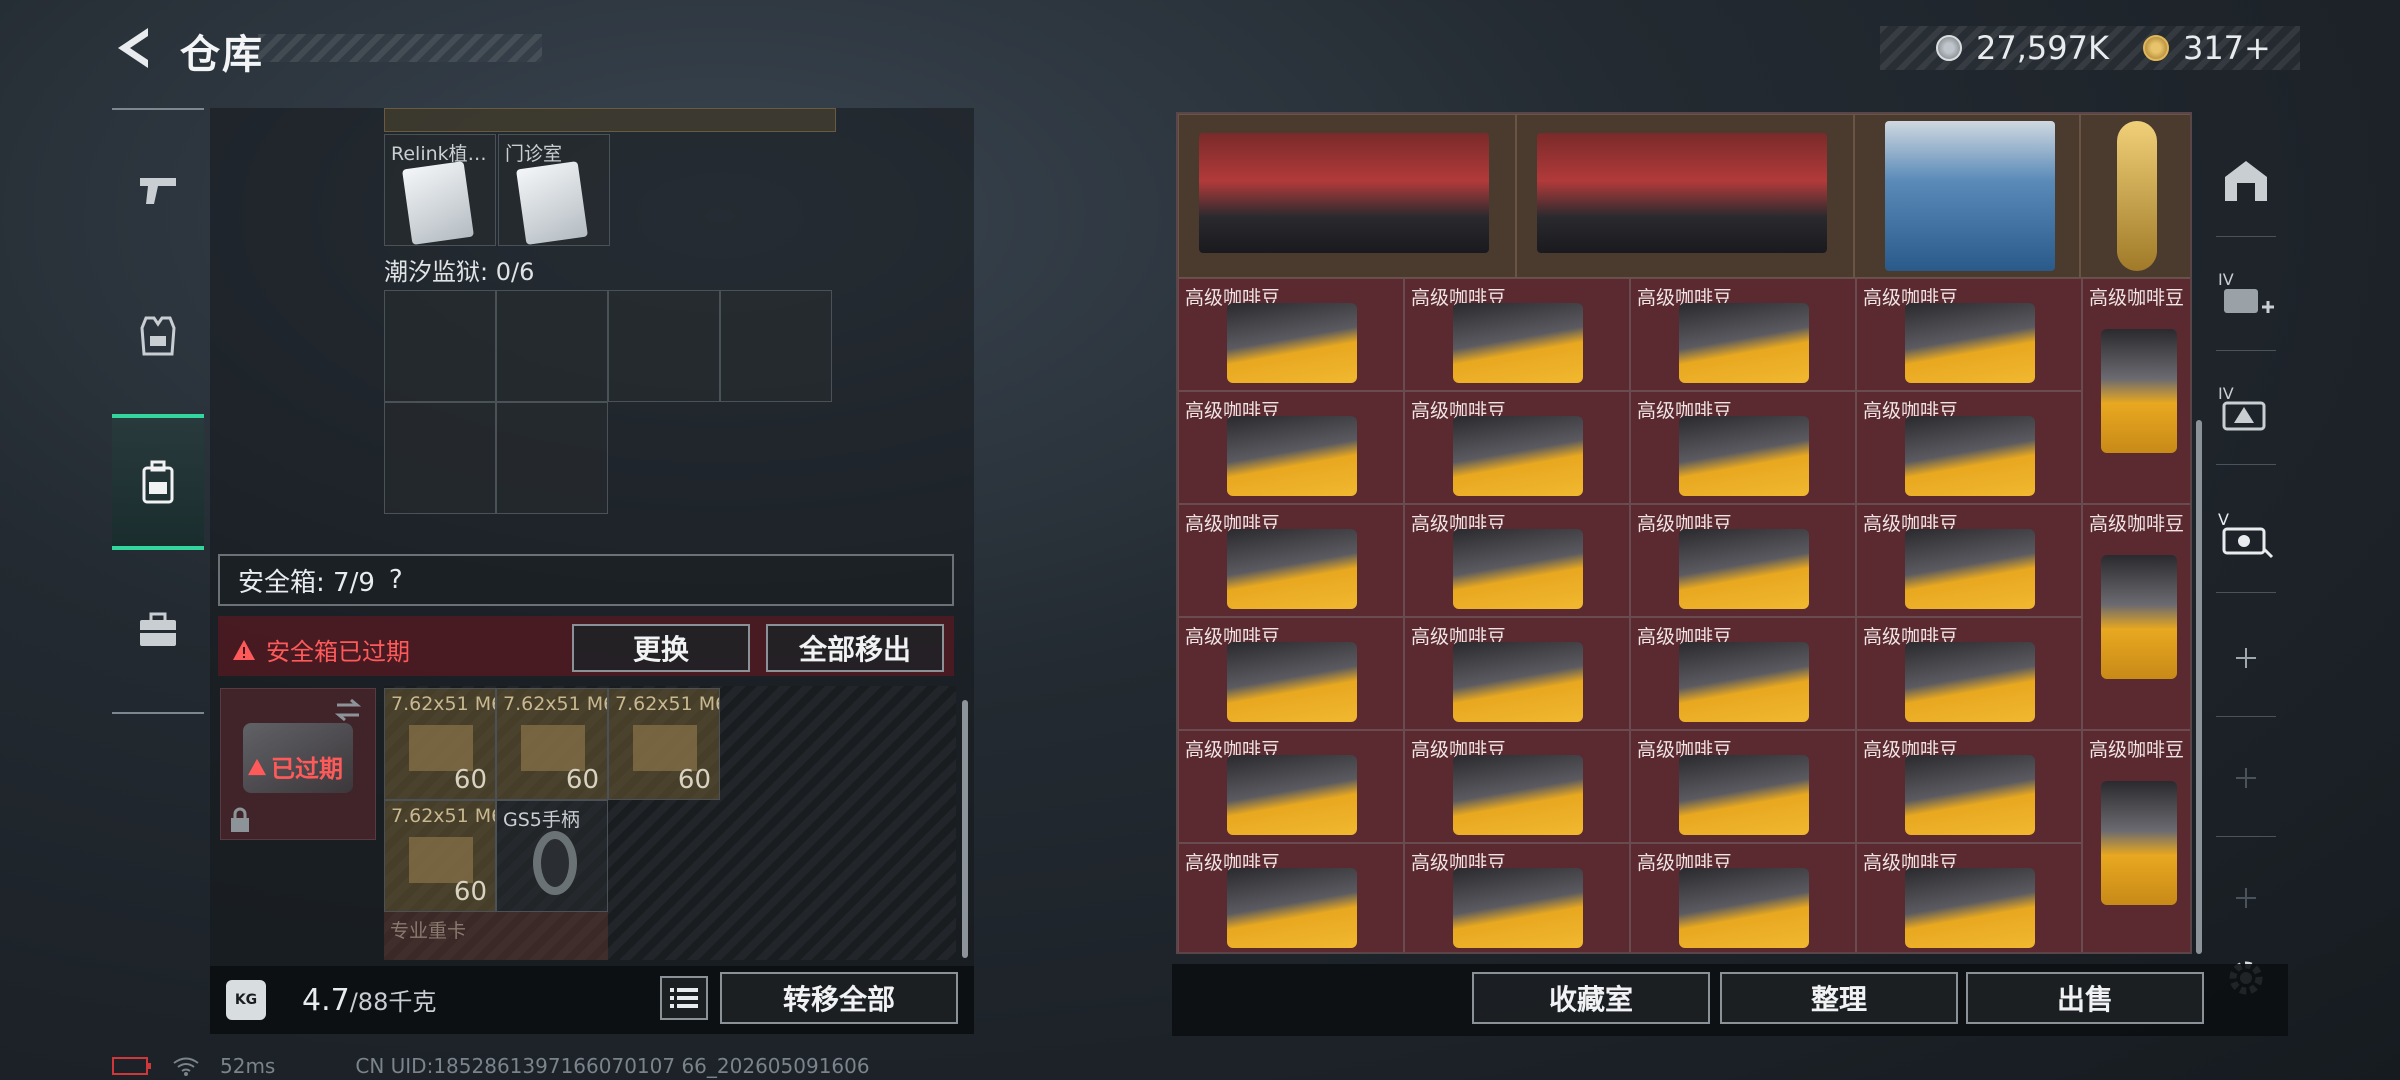 Image resolution: width=2400 pixels, height=1080 pixels. I want to click on warning-icon, so click(257, 766).